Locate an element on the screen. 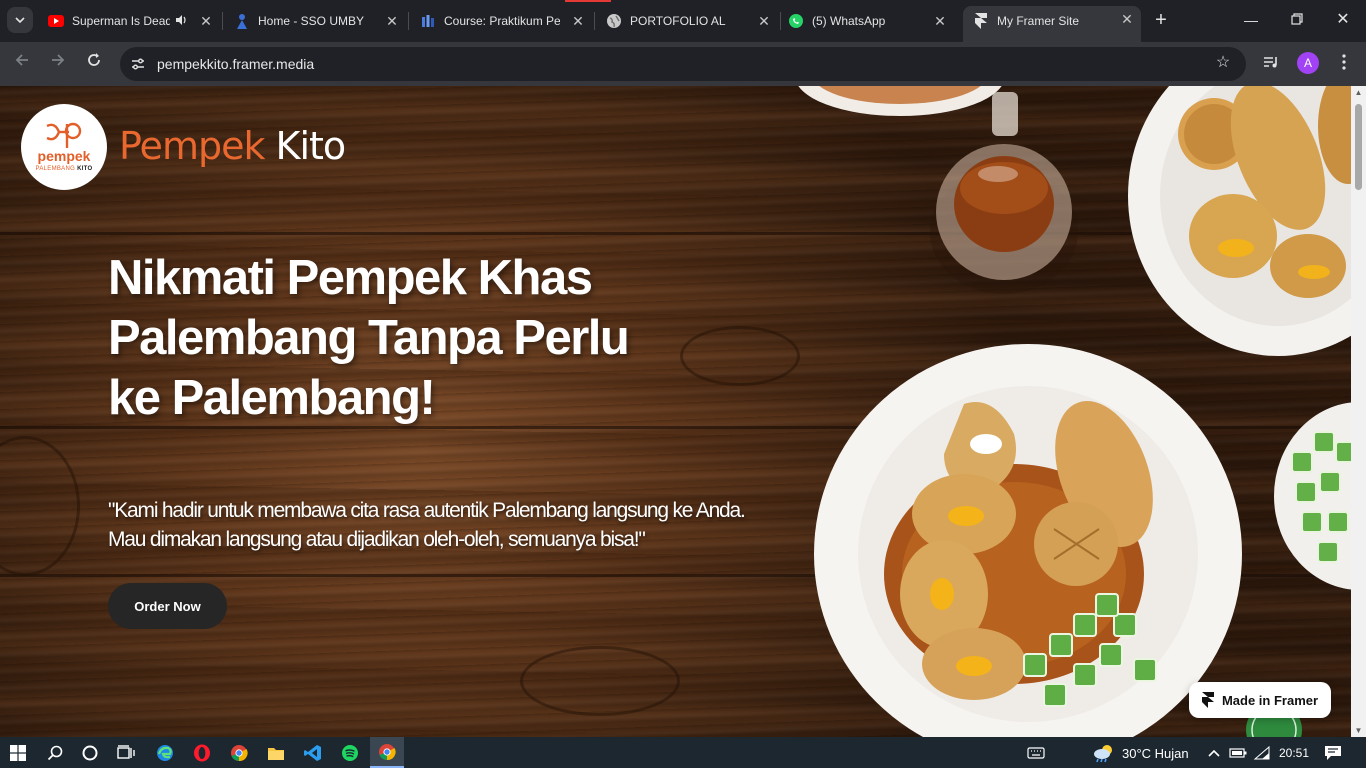  chrome-icon is located at coordinates (239, 753).